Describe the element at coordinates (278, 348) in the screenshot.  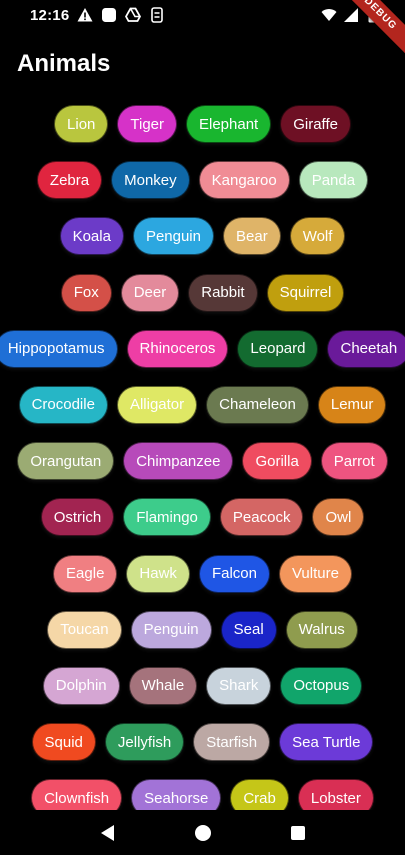
I see `animal-chip-leopard: Leopard` at that location.